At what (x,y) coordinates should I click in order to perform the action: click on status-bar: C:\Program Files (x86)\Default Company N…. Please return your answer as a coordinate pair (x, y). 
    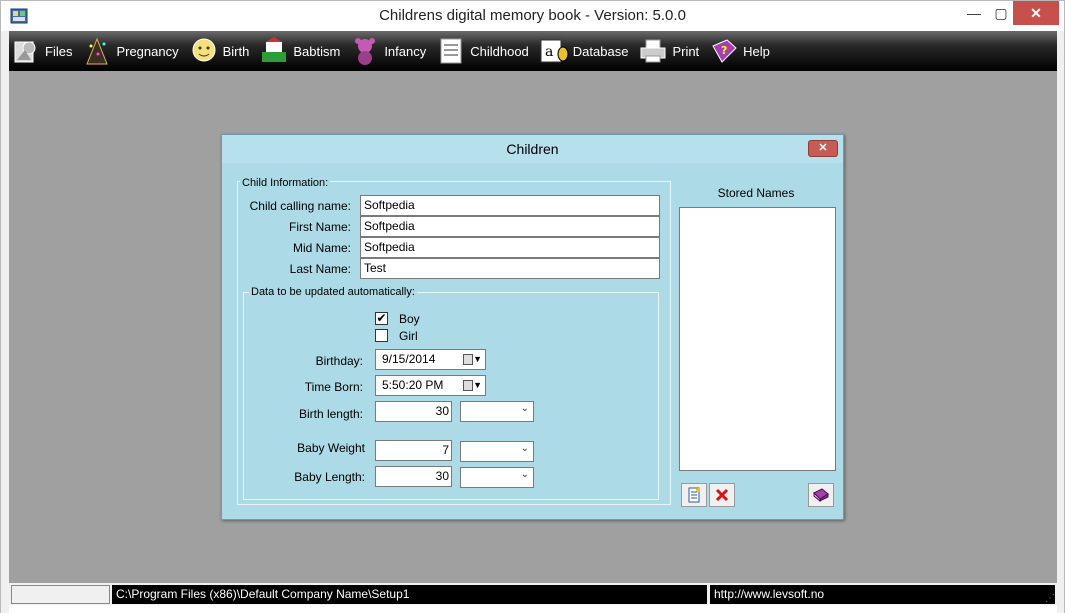
    Looking at the image, I should click on (533, 594).